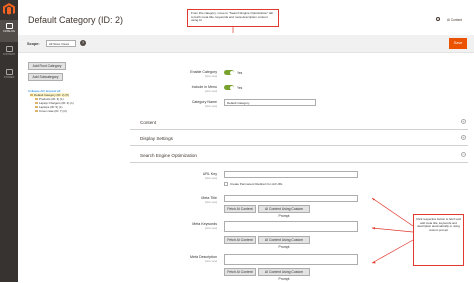 This screenshot has height=283, width=474. What do you see at coordinates (226, 184) in the screenshot?
I see `permanent-redirect-checkbox` at bounding box center [226, 184].